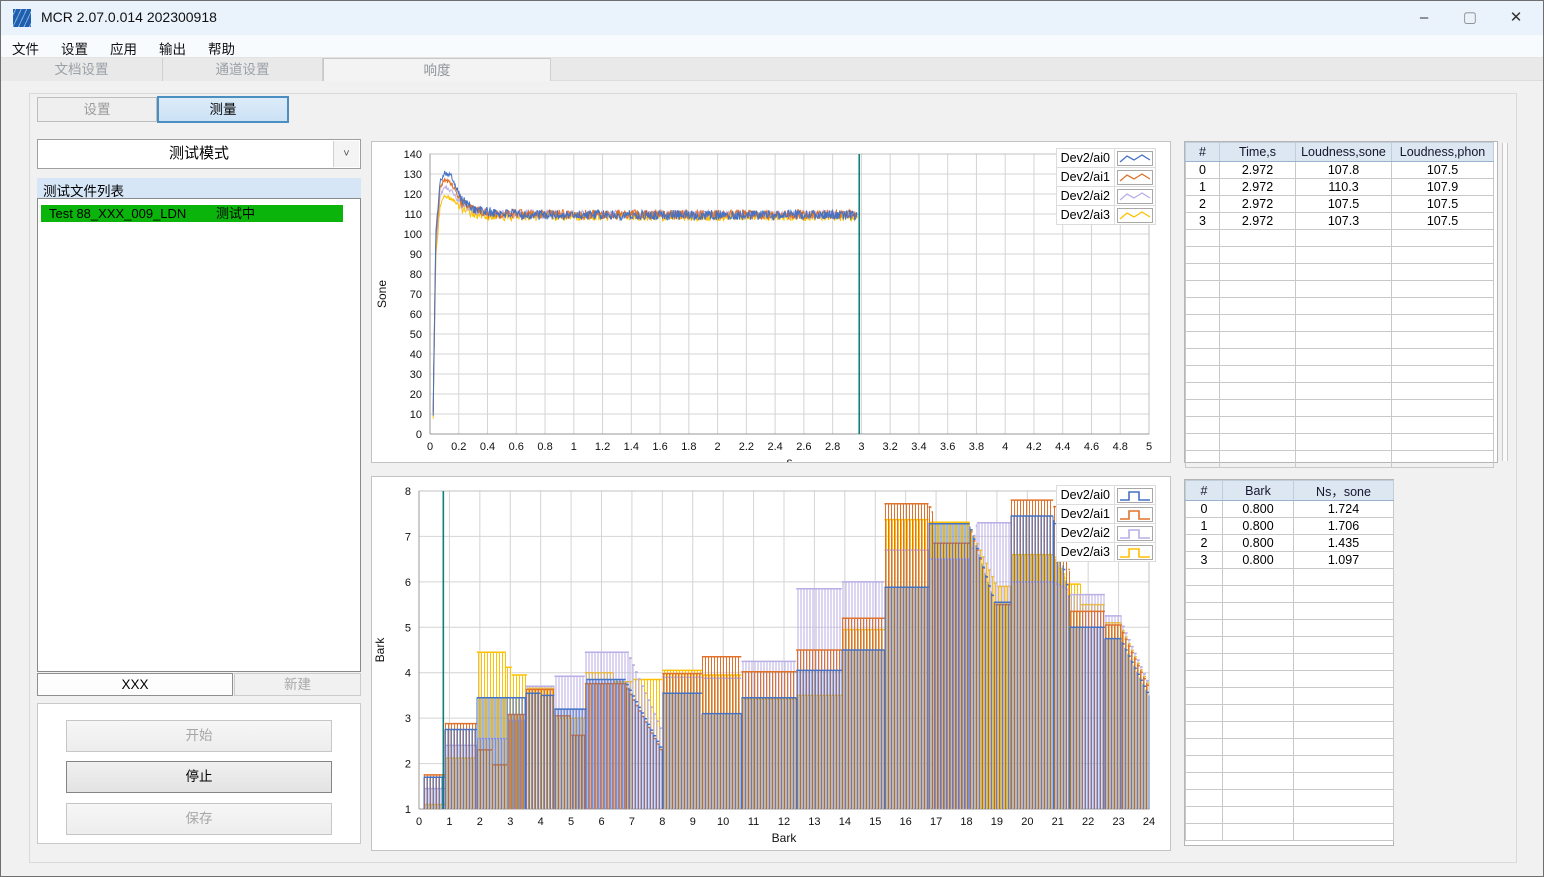 The height and width of the screenshot is (877, 1544). I want to click on svg-text: 3.8, so click(976, 447).